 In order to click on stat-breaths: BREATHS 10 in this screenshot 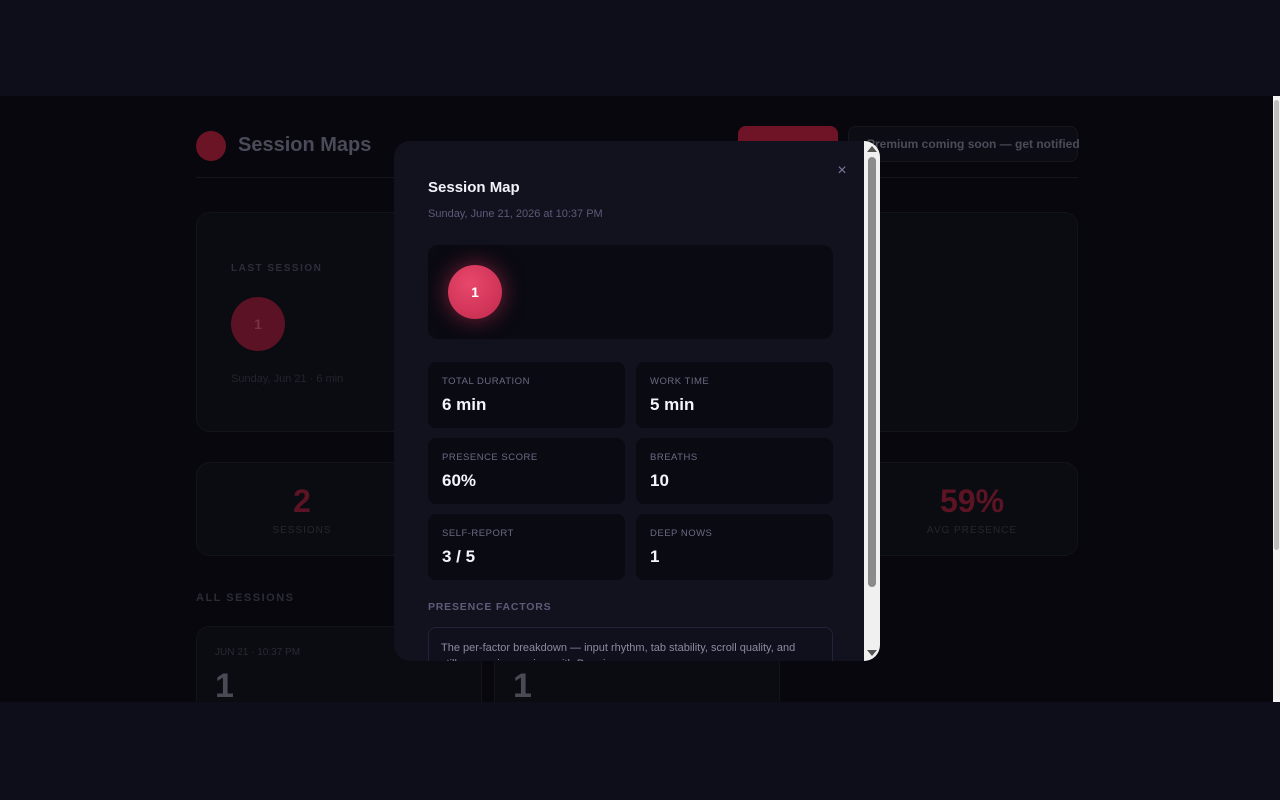, I will do `click(734, 471)`.